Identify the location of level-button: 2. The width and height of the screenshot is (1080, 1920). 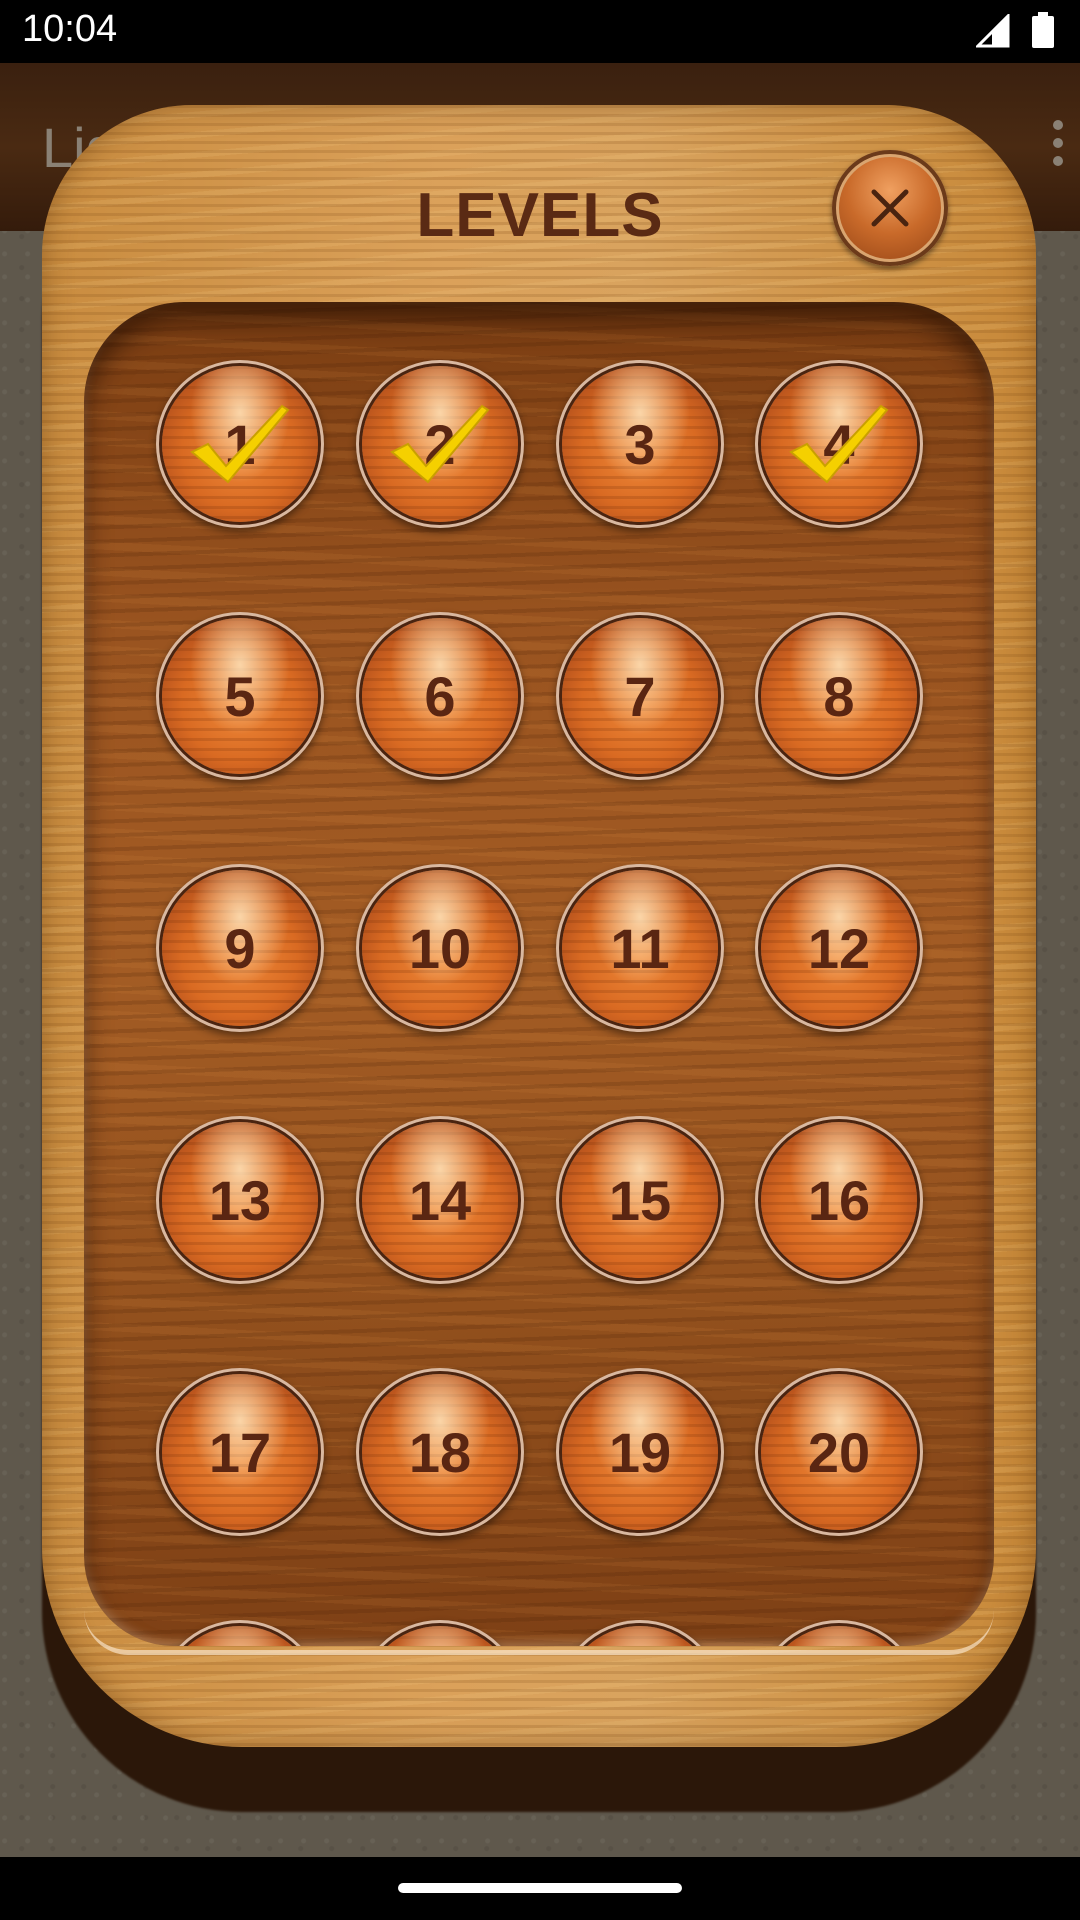
(440, 444).